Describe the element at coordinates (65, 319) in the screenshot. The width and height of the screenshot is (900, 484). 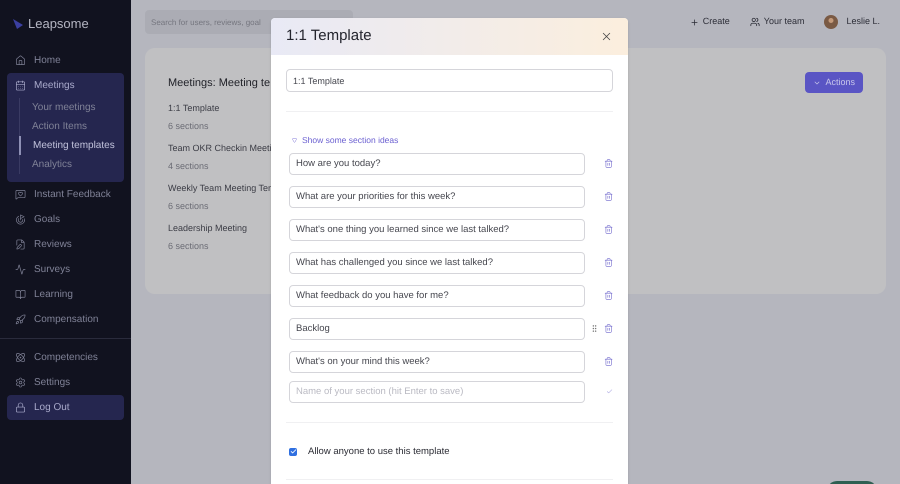
I see `nav-item: Compensation` at that location.